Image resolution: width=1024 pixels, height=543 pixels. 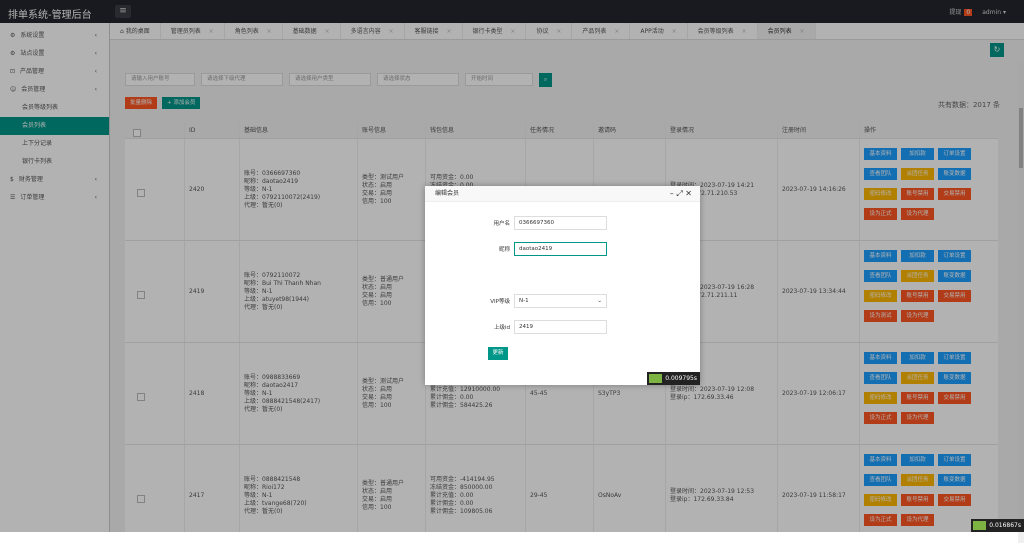 I want to click on update-button: 更新, so click(x=498, y=353).